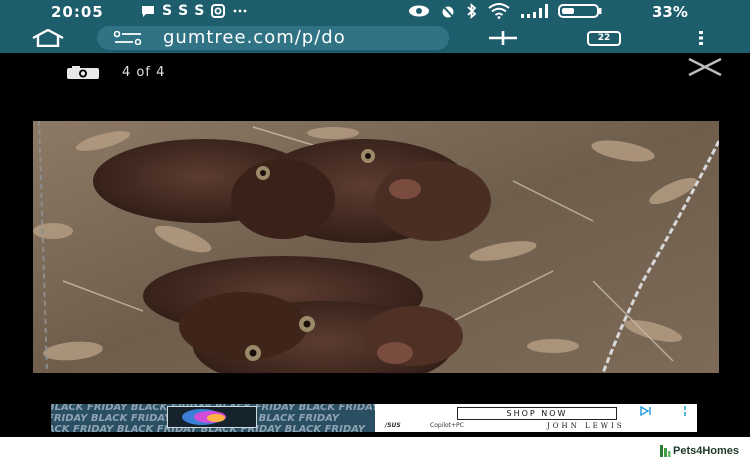 The height and width of the screenshot is (464, 750). Describe the element at coordinates (685, 411) in the screenshot. I see `ad-close-icon` at that location.